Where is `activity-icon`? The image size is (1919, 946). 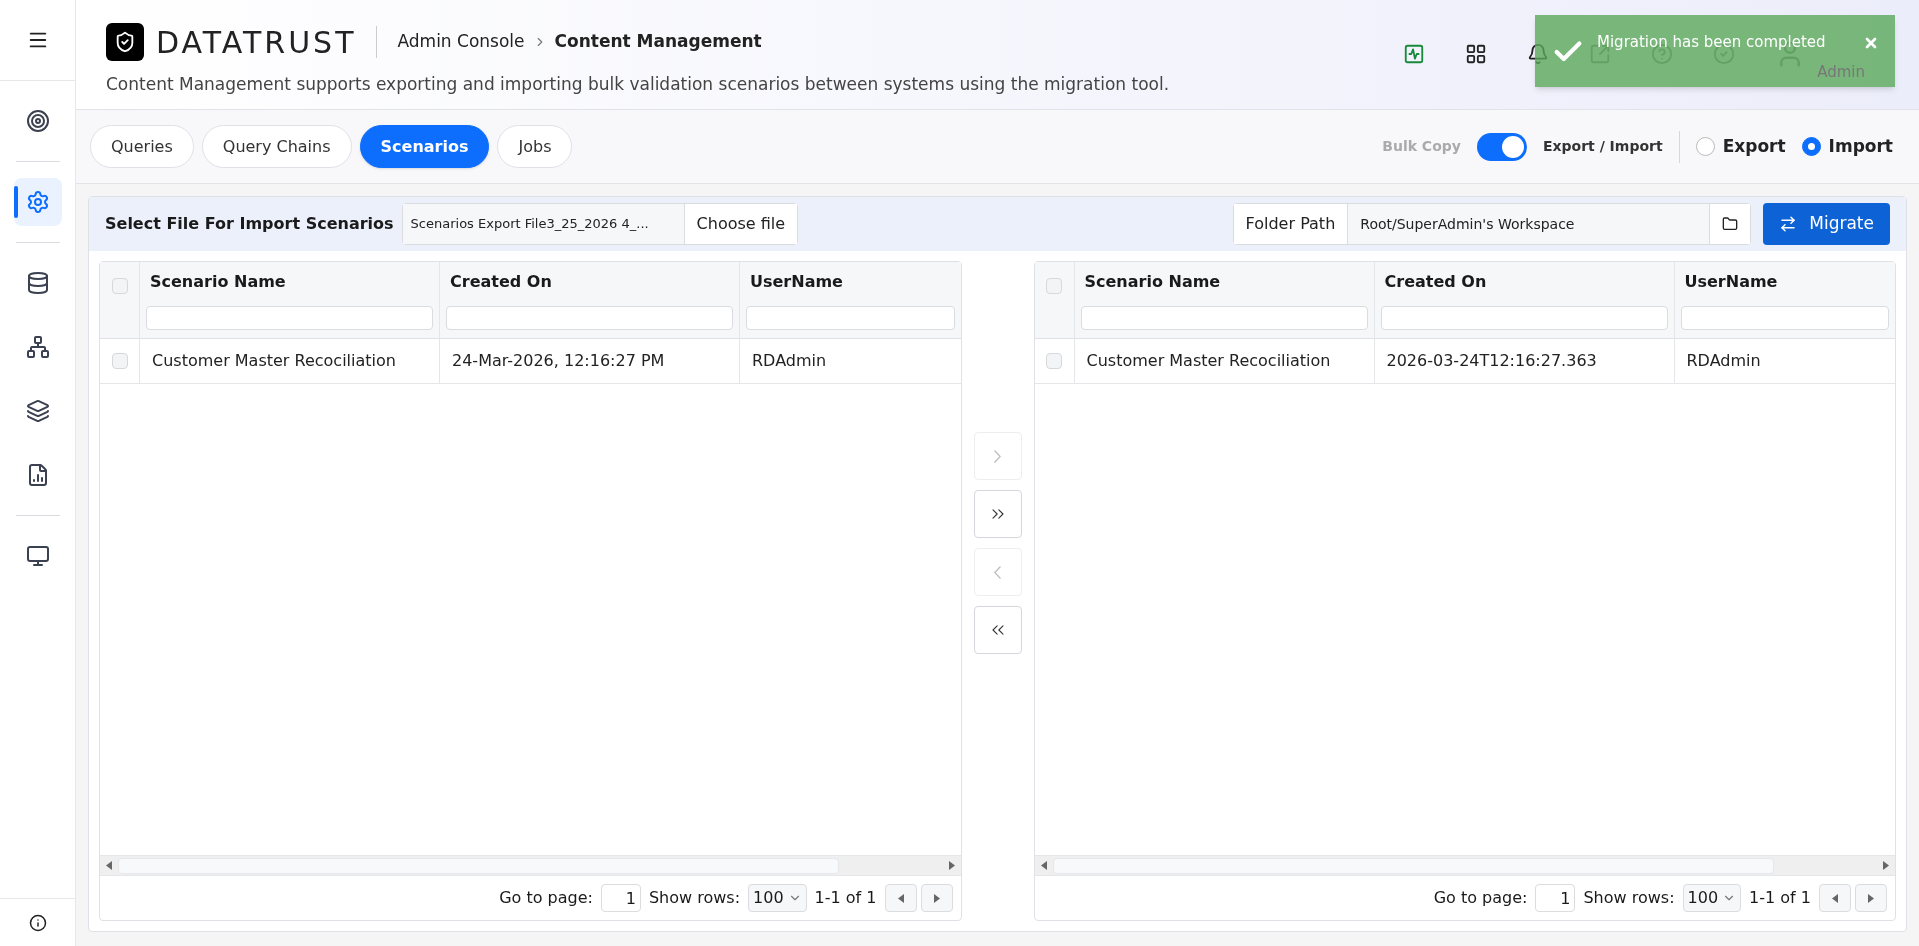 activity-icon is located at coordinates (1414, 54).